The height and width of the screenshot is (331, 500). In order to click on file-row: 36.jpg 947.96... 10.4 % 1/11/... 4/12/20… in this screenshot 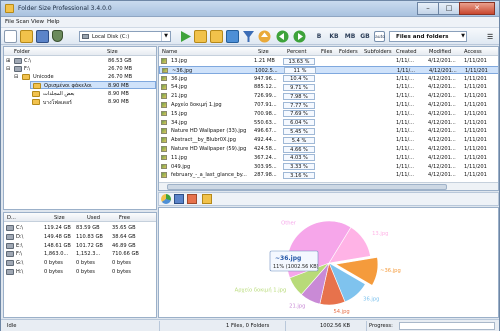, I will do `click(328, 79)`.